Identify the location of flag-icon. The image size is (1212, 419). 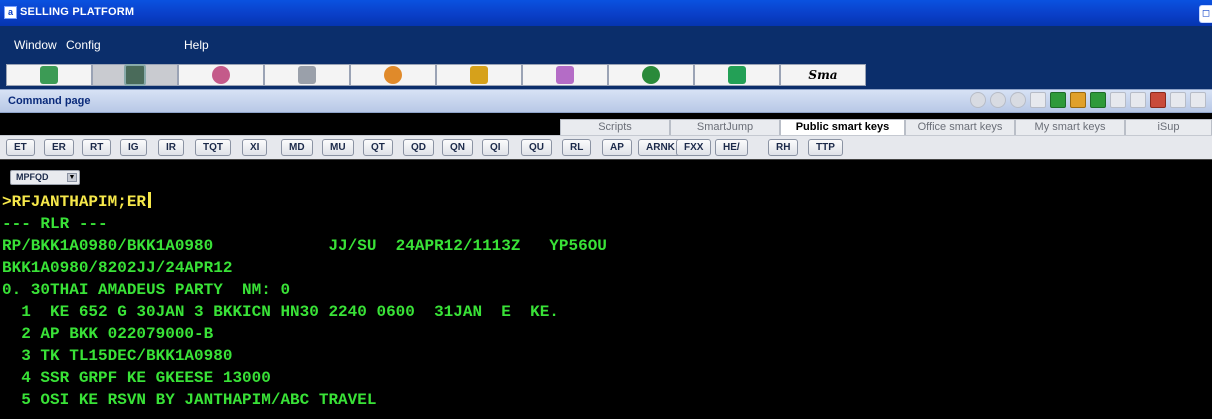
(1158, 100).